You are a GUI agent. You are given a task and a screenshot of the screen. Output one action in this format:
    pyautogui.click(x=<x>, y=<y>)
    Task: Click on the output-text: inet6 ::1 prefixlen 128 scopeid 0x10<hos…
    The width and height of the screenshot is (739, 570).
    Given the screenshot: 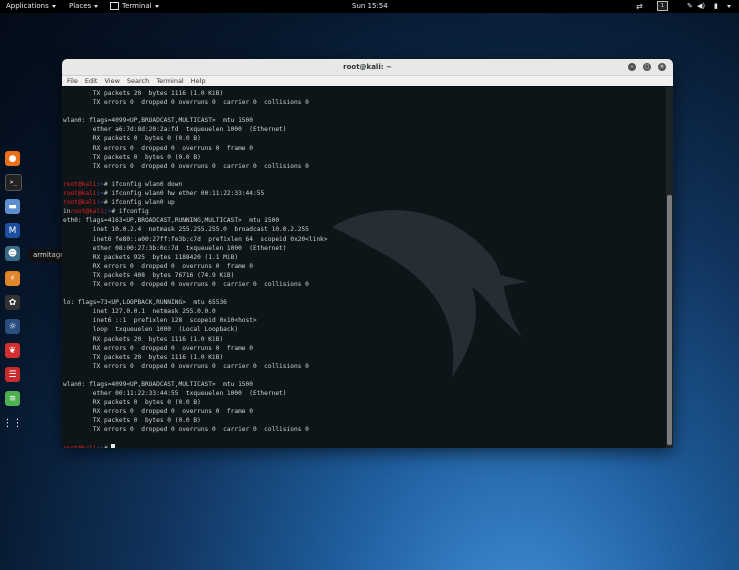 What is the action you would take?
    pyautogui.click(x=160, y=321)
    